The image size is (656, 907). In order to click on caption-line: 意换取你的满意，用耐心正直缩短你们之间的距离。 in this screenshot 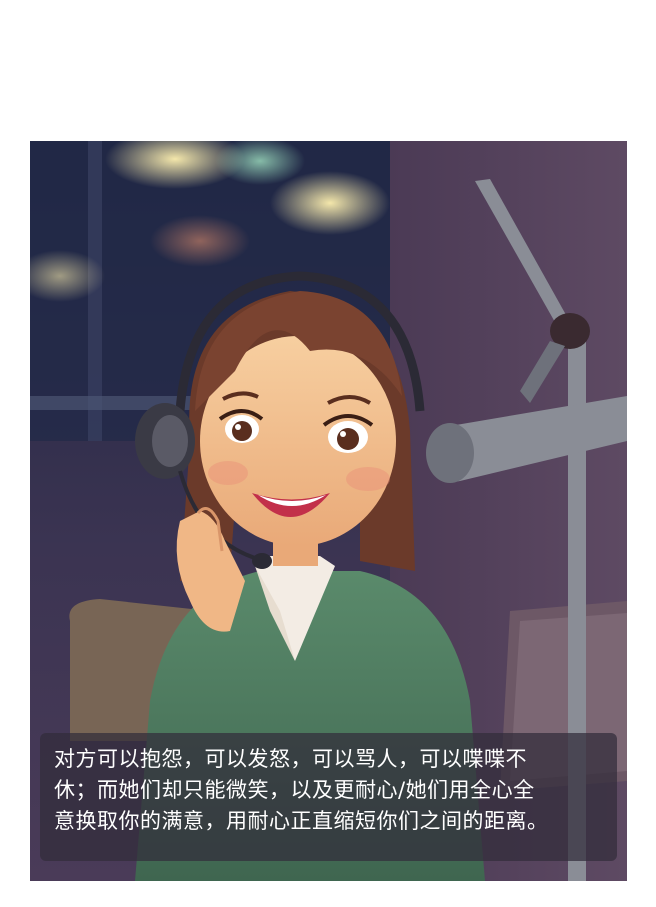, I will do `click(301, 821)`.